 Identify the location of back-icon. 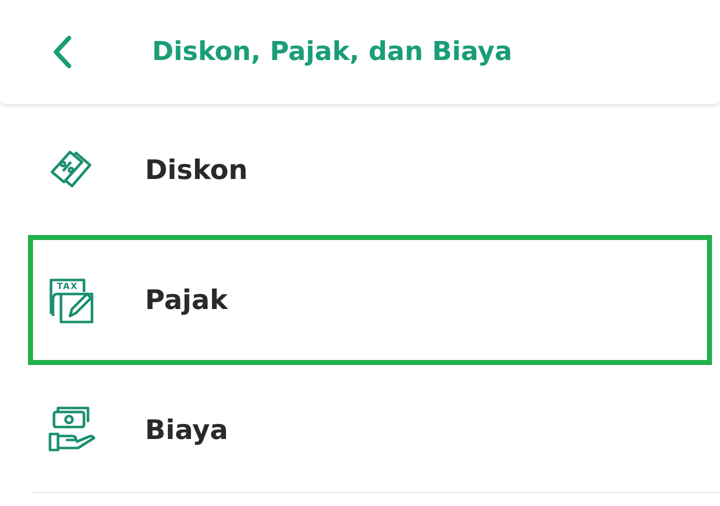
(62, 52).